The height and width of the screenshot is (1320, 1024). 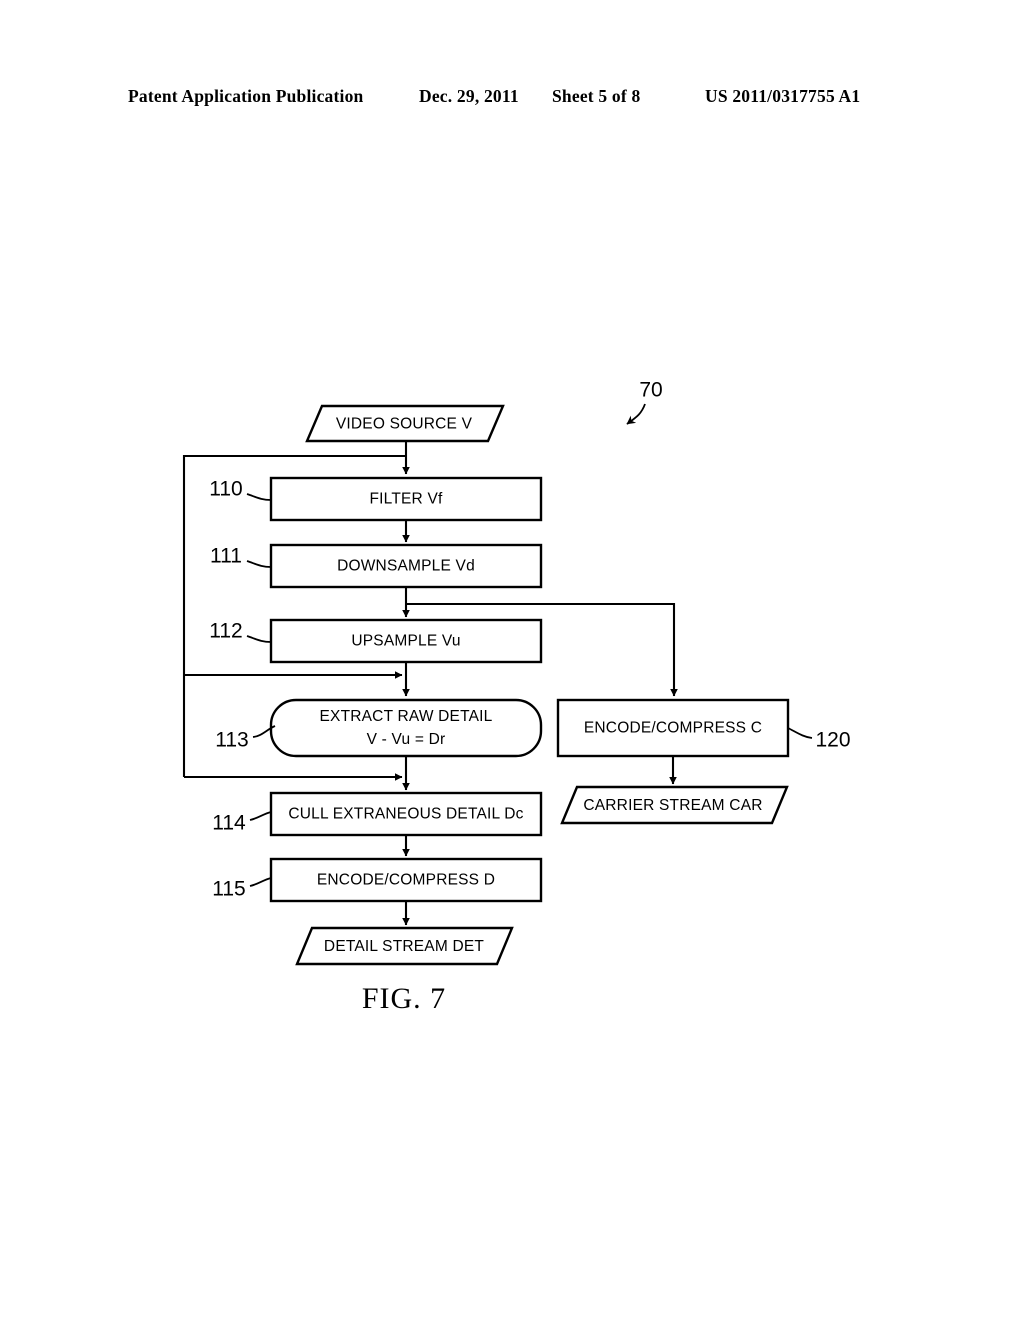 I want to click on node-upsample: UPSAMPLE Vu, so click(x=406, y=641).